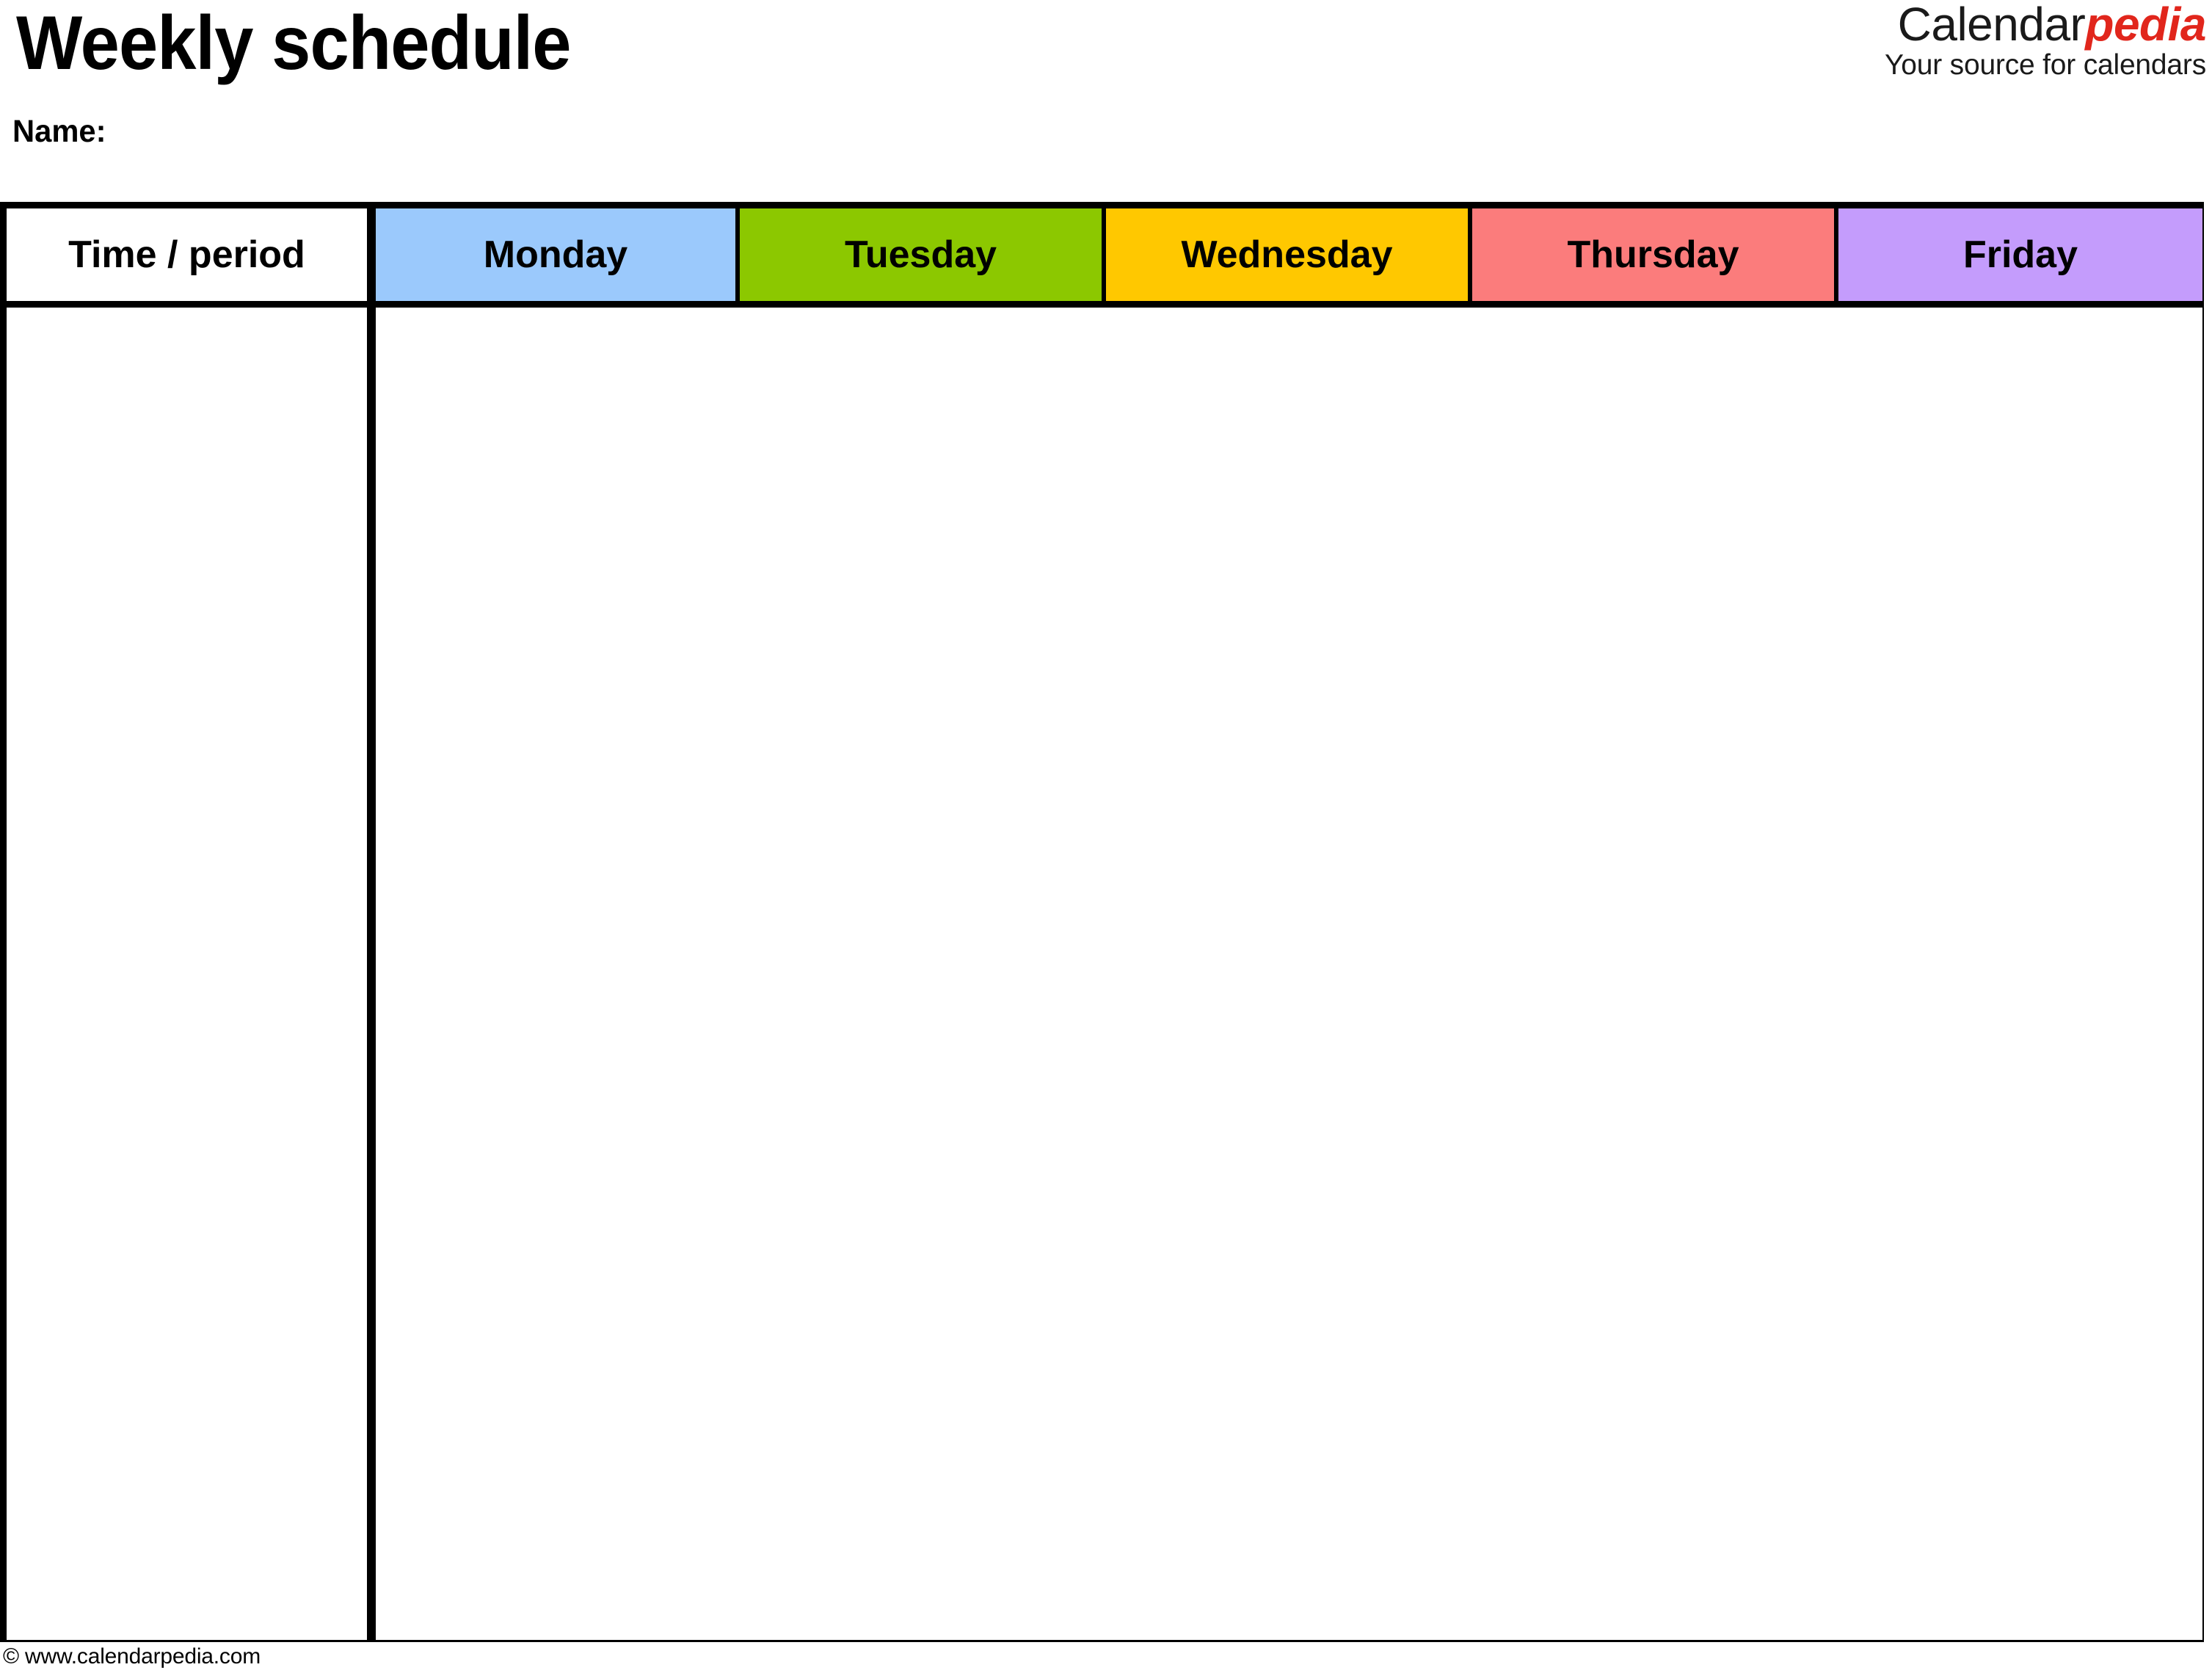 Image resolution: width=2212 pixels, height=1670 pixels. I want to click on column-header-time: Time / period, so click(191, 258).